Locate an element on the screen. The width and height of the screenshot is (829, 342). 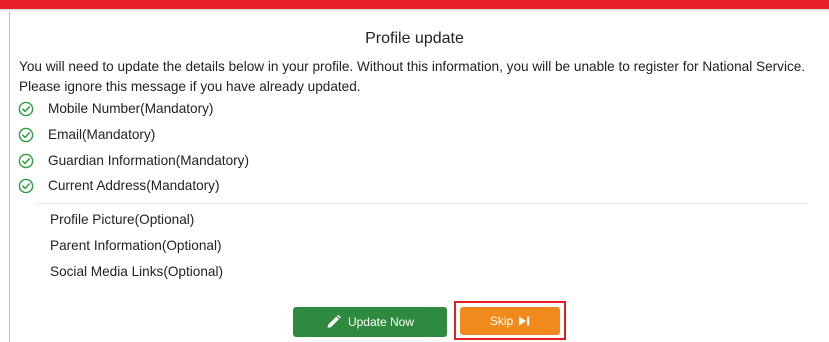
dialog-title: Profile update is located at coordinates (414, 38).